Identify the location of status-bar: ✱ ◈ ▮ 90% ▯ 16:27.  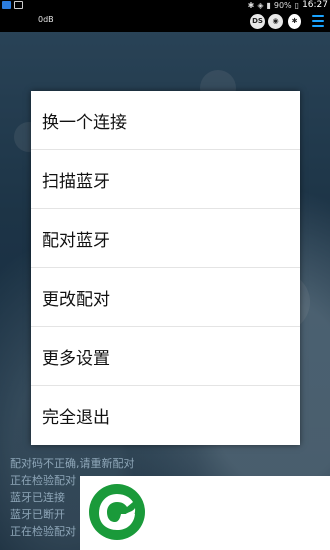
(165, 5).